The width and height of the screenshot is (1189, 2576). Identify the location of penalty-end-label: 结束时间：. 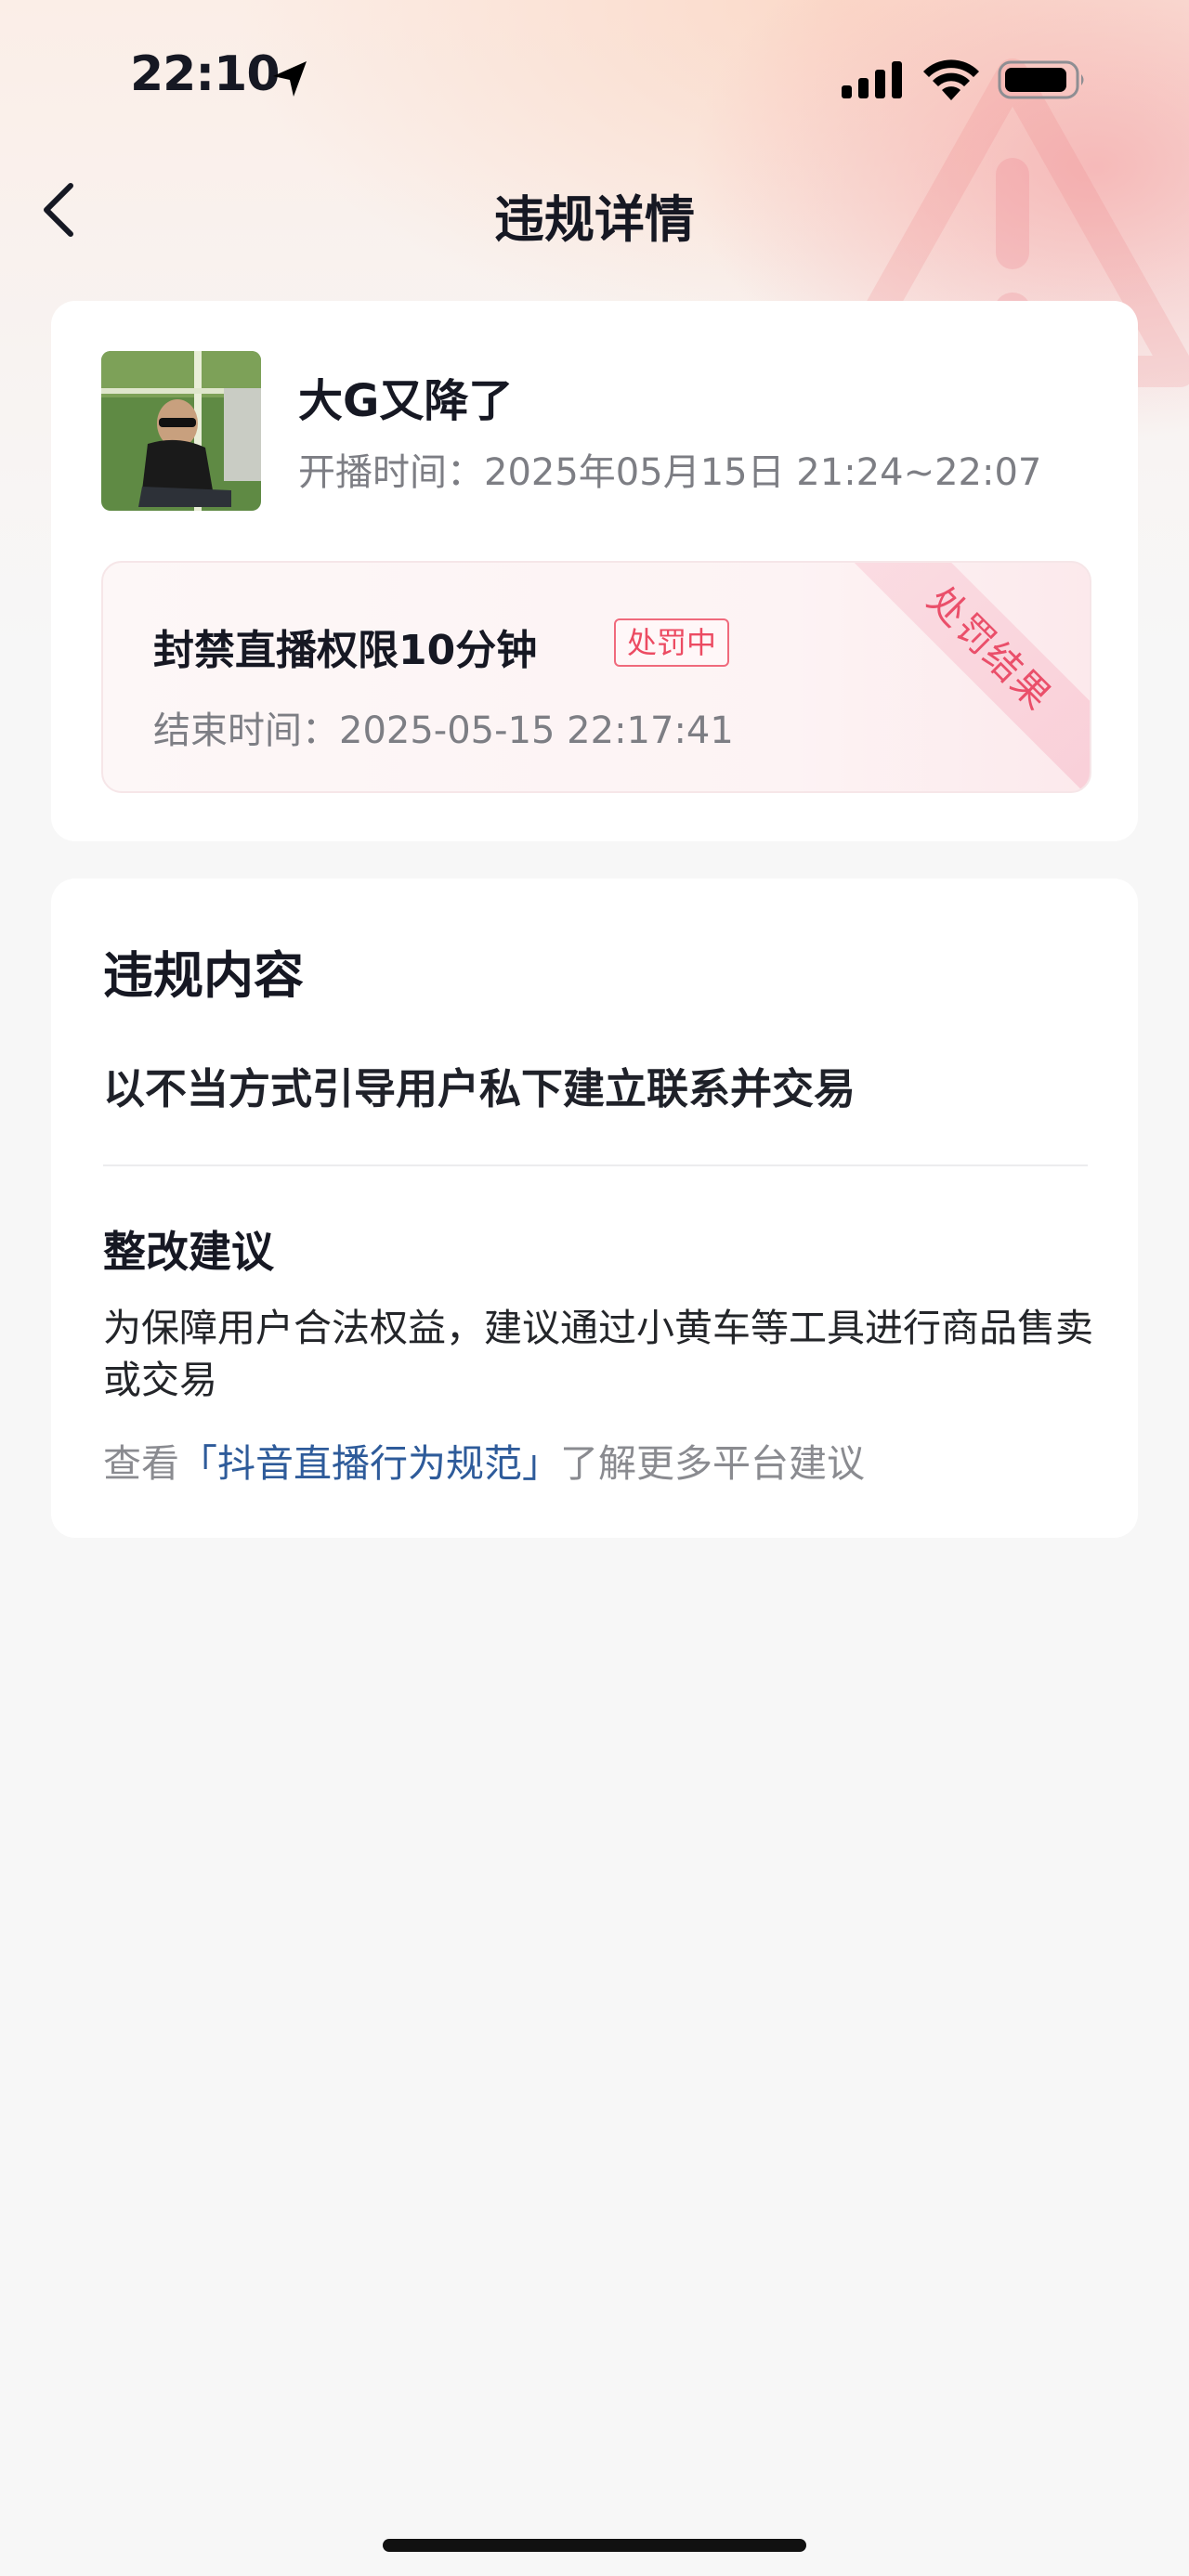
(246, 730).